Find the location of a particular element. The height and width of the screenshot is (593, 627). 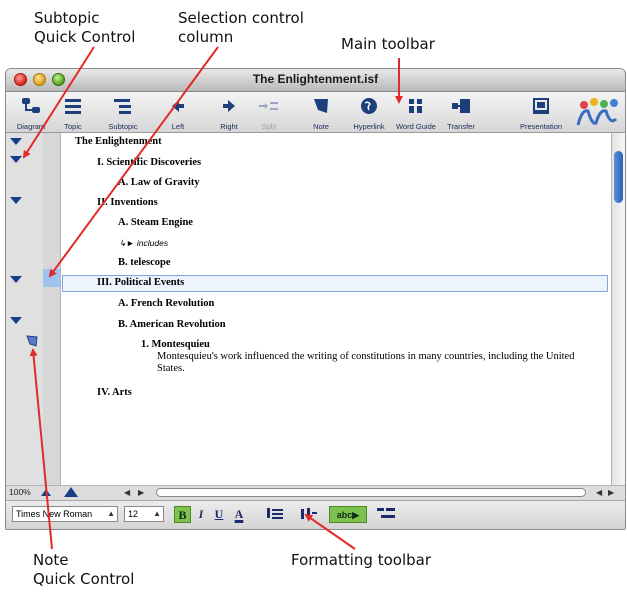

scroll-left-button: ◀ is located at coordinates (127, 492).